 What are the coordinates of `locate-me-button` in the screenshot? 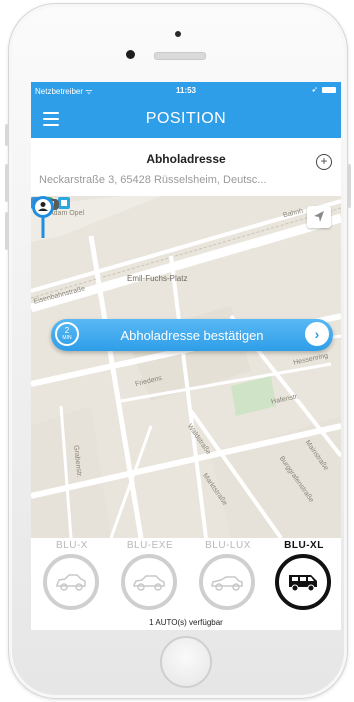 It's located at (319, 217).